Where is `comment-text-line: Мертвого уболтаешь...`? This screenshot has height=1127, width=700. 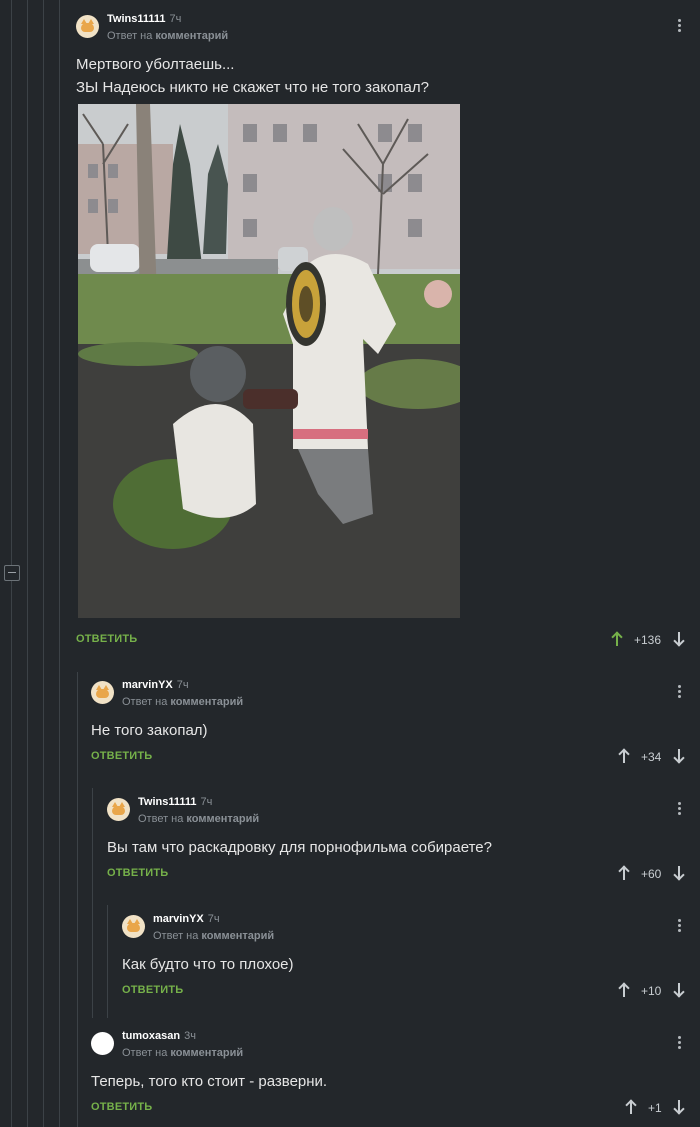 comment-text-line: Мертвого уболтаешь... is located at coordinates (155, 64).